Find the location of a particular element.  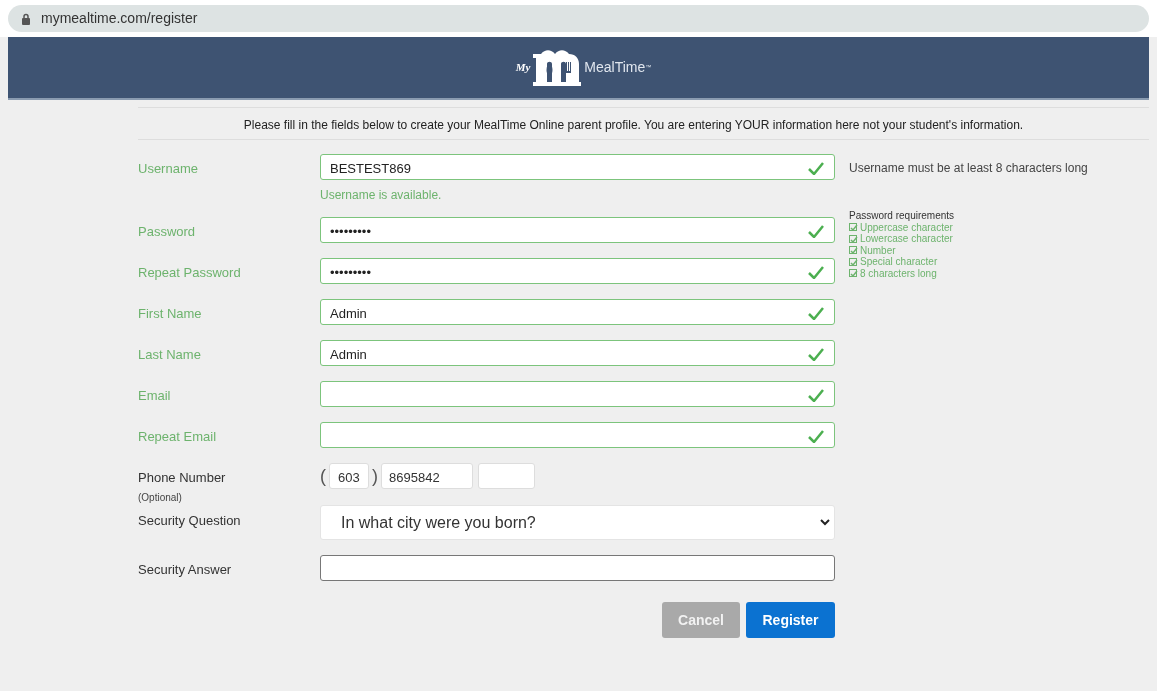

logo-icon is located at coordinates (557, 67).